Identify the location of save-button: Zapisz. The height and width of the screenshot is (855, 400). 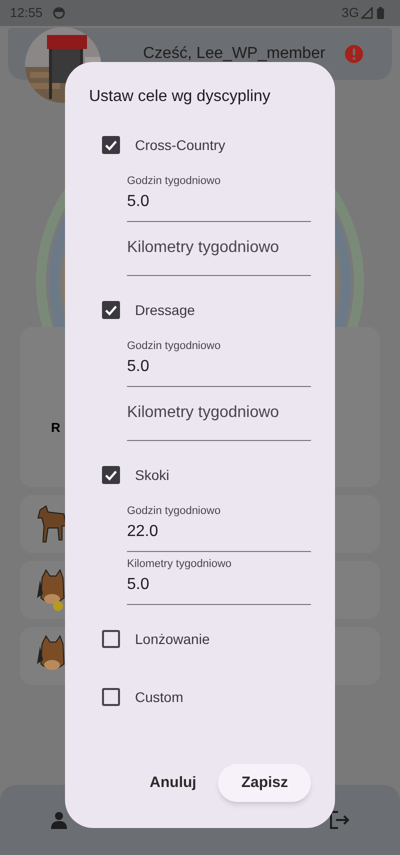
(264, 783).